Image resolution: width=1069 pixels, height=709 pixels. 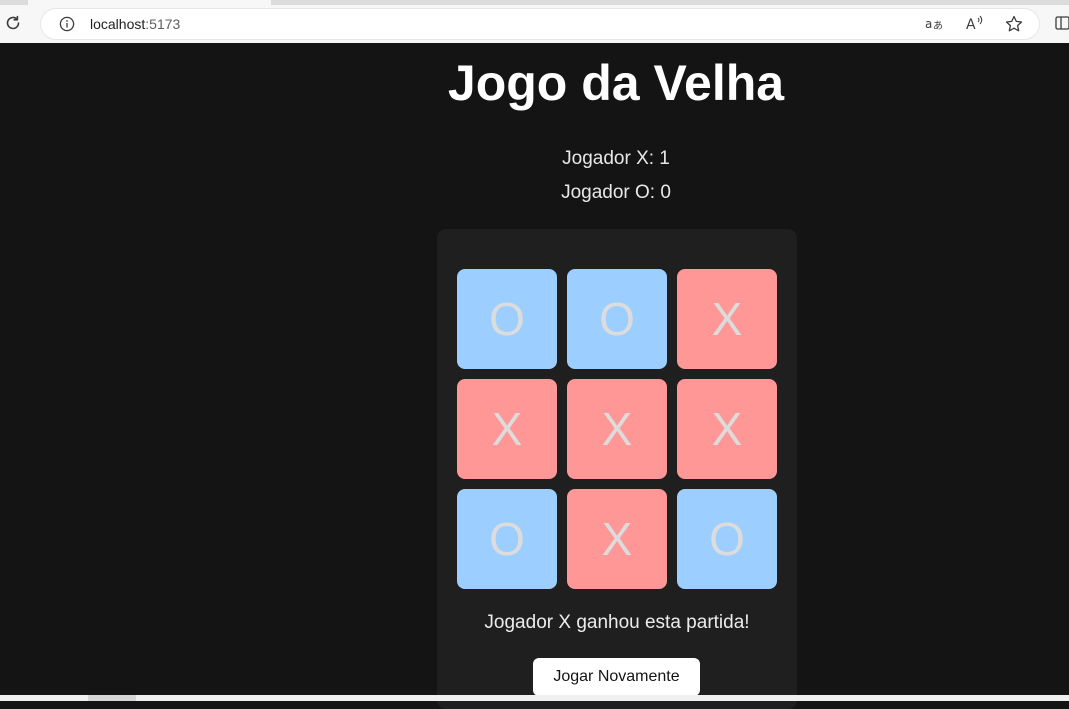 What do you see at coordinates (971, 25) in the screenshot?
I see `svg-text: A` at bounding box center [971, 25].